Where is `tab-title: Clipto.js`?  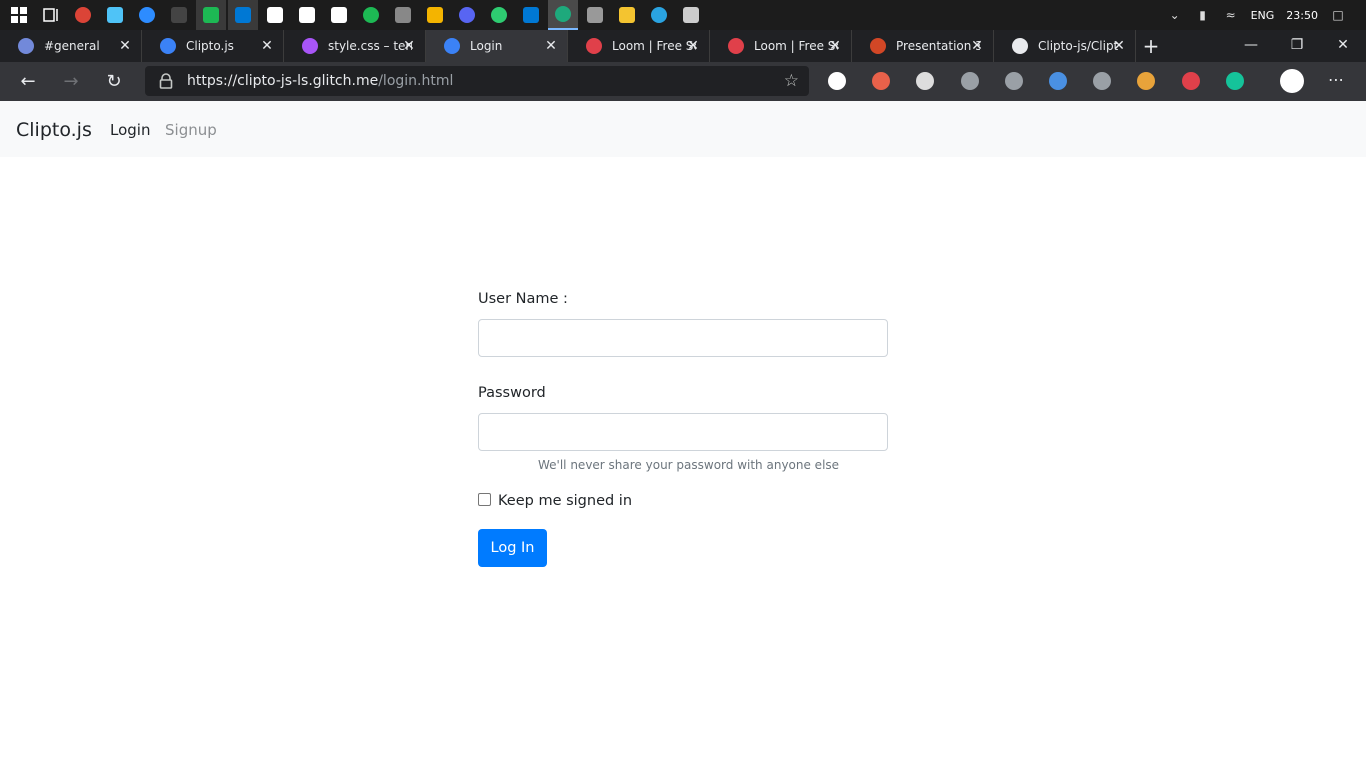
tab-title: Clipto.js is located at coordinates (210, 46).